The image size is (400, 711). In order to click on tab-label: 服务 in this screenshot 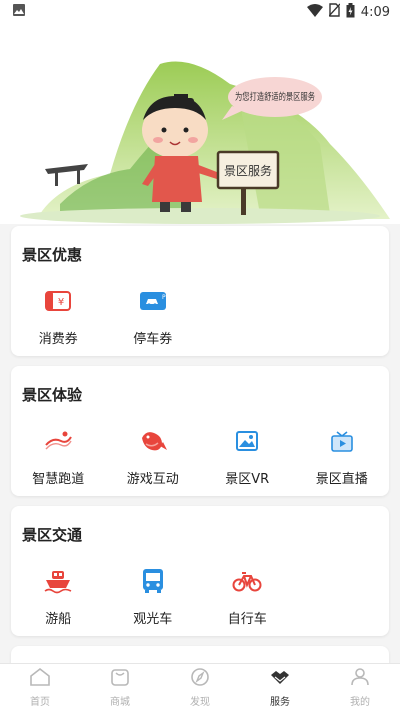, I will do `click(280, 702)`.